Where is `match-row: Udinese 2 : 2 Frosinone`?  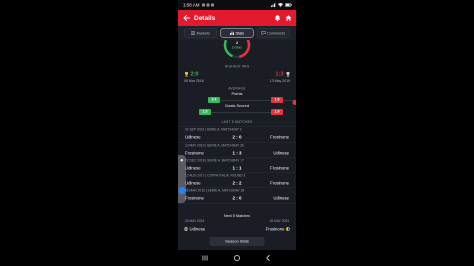
match-row: Udinese 2 : 2 Frosinone is located at coordinates (237, 183).